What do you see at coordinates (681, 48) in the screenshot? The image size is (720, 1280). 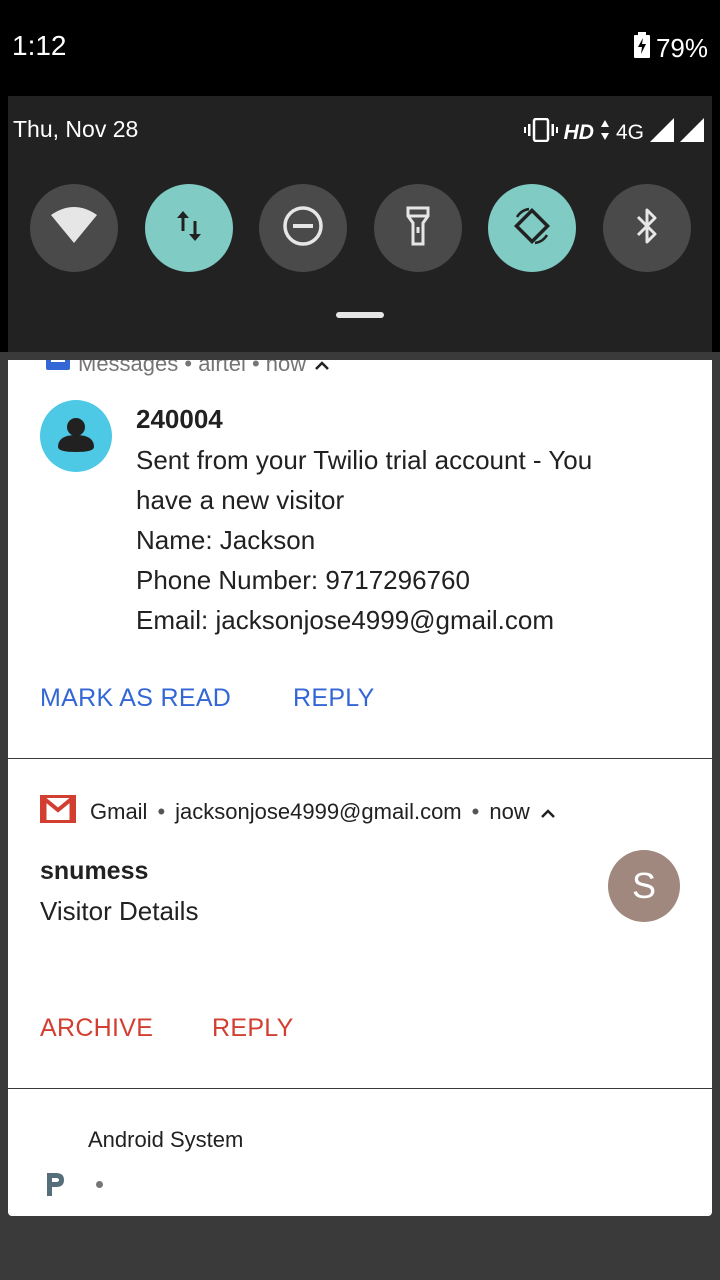 I see `battery-percent: 79%` at bounding box center [681, 48].